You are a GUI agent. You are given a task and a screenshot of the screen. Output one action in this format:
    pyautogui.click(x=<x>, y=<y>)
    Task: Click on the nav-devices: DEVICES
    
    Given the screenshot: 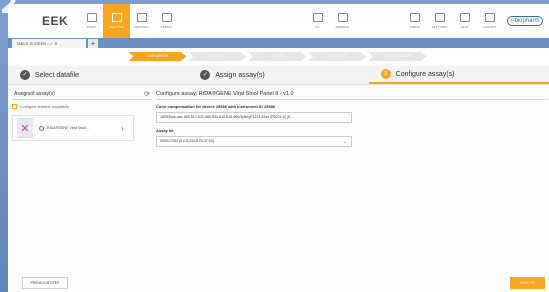 What is the action you would take?
    pyautogui.click(x=141, y=21)
    